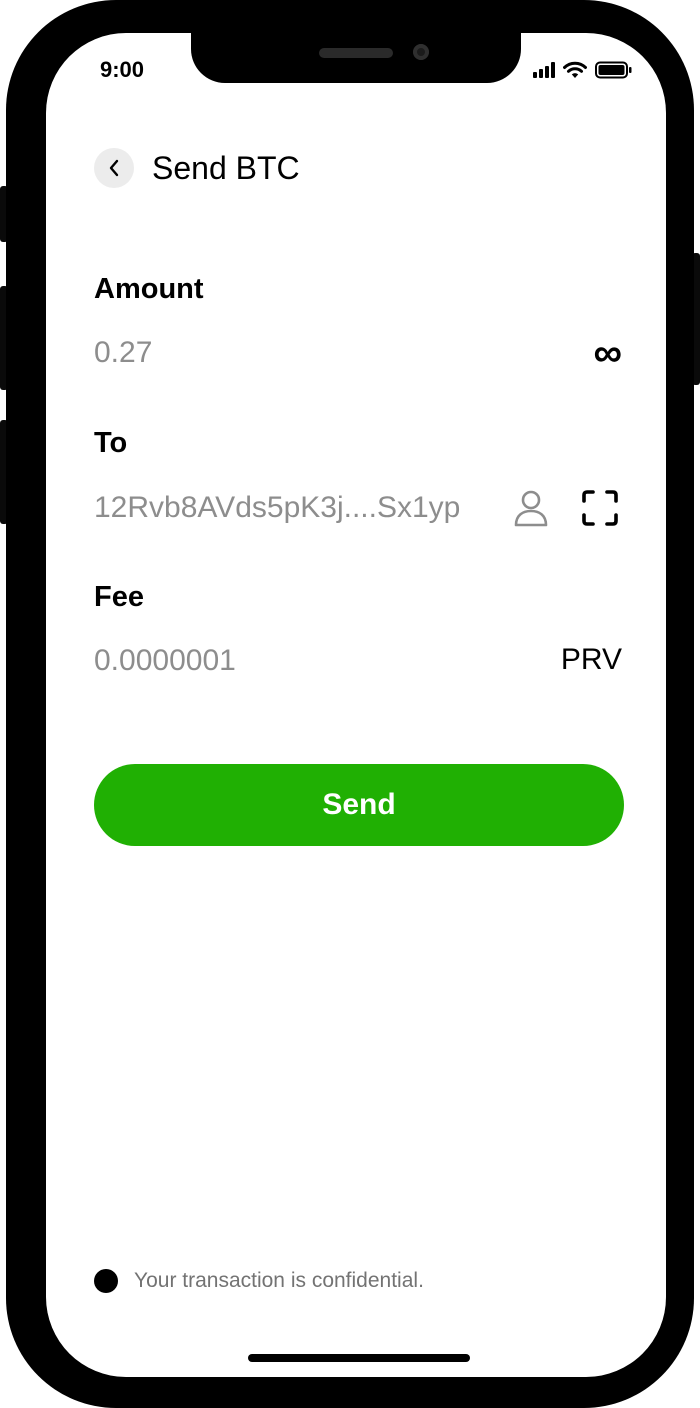 The width and height of the screenshot is (700, 1408). I want to click on max-amount-button: ∞, so click(607, 353).